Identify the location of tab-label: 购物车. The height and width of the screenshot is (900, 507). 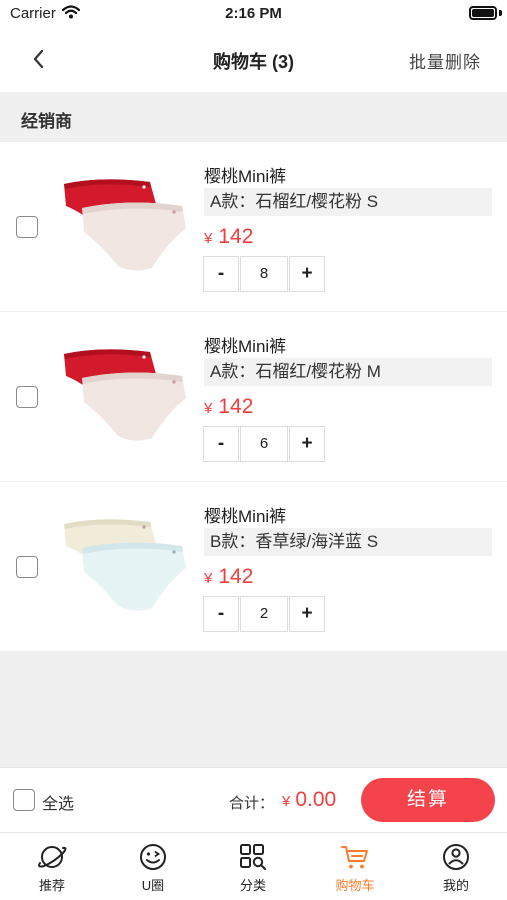
(355, 885).